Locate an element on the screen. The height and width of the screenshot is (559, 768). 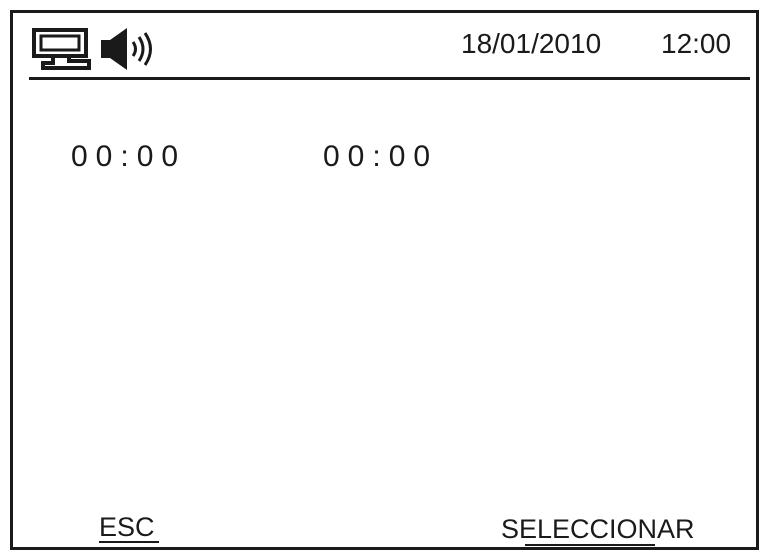
network-icon is located at coordinates (61, 49).